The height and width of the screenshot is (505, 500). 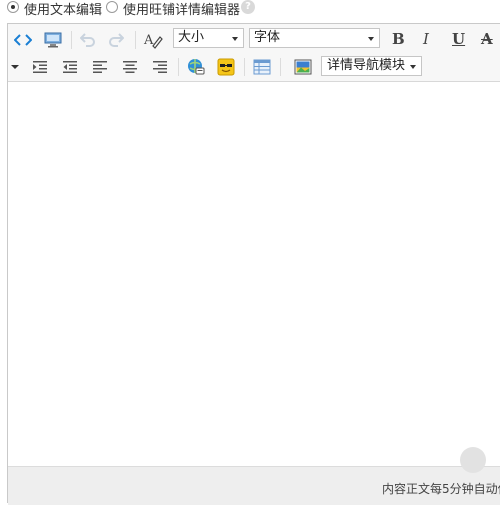 What do you see at coordinates (487, 39) in the screenshot?
I see `strikethrough-button: A` at bounding box center [487, 39].